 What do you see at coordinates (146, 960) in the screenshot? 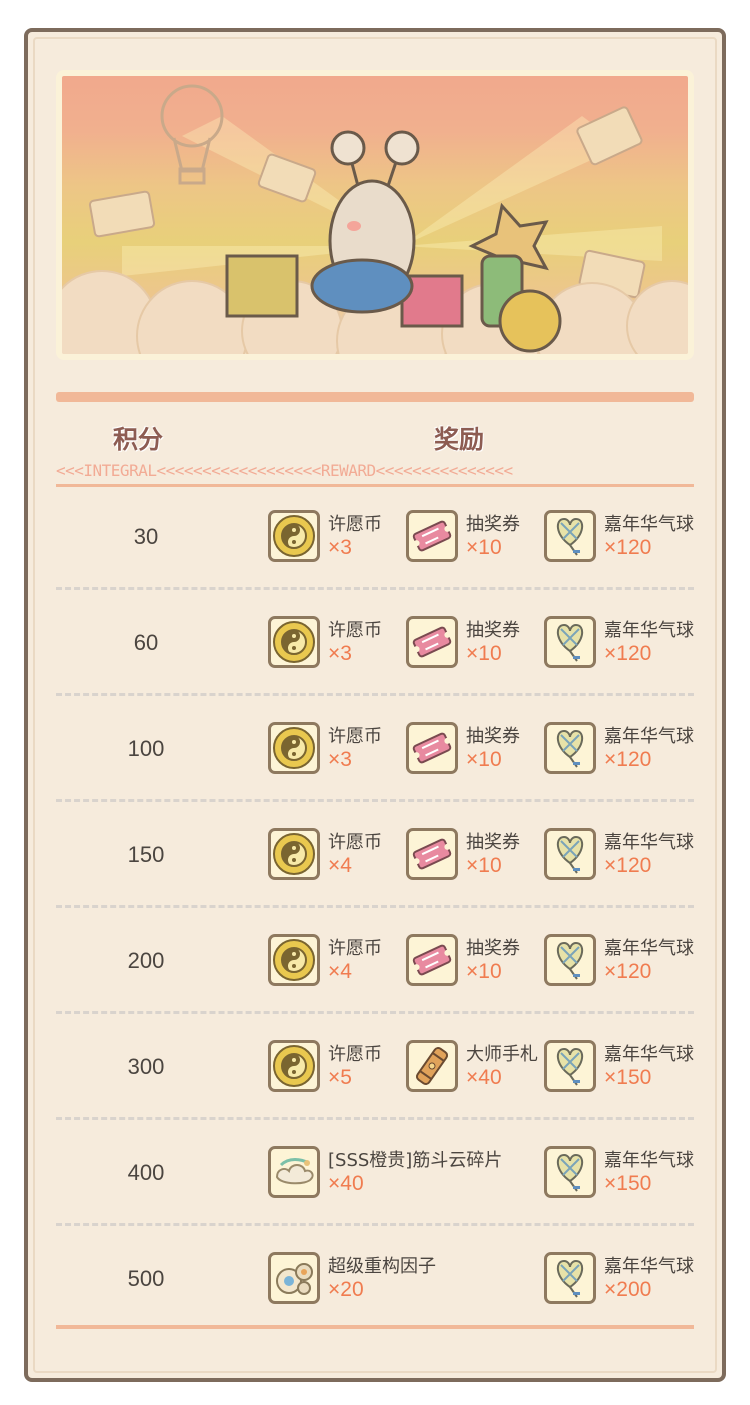
I see `score-value: 200` at bounding box center [146, 960].